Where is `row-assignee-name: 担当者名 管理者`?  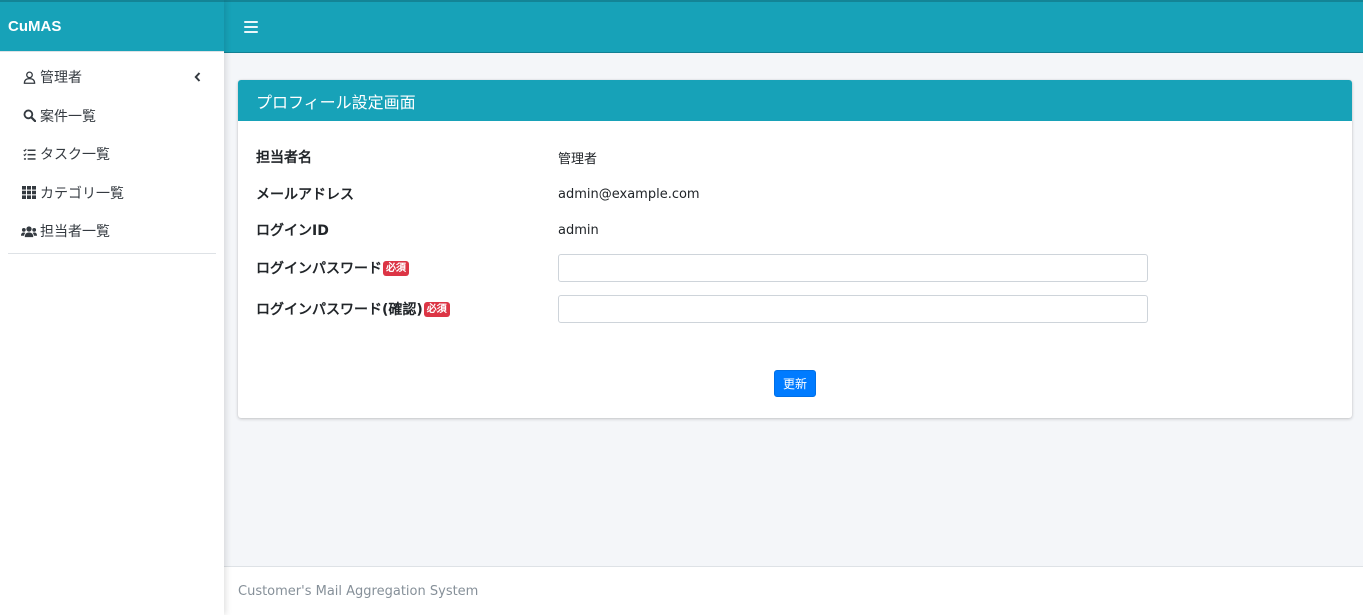
row-assignee-name: 担当者名 管理者 is located at coordinates (426, 157).